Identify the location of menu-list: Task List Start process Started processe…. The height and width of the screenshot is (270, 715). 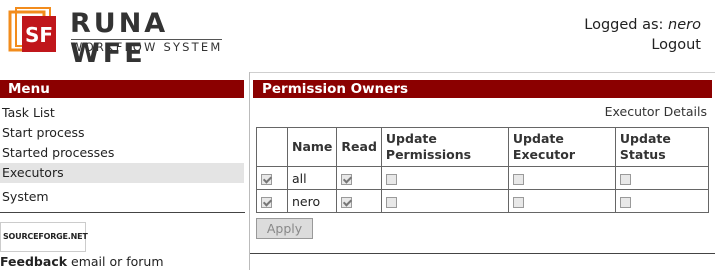
(122, 155).